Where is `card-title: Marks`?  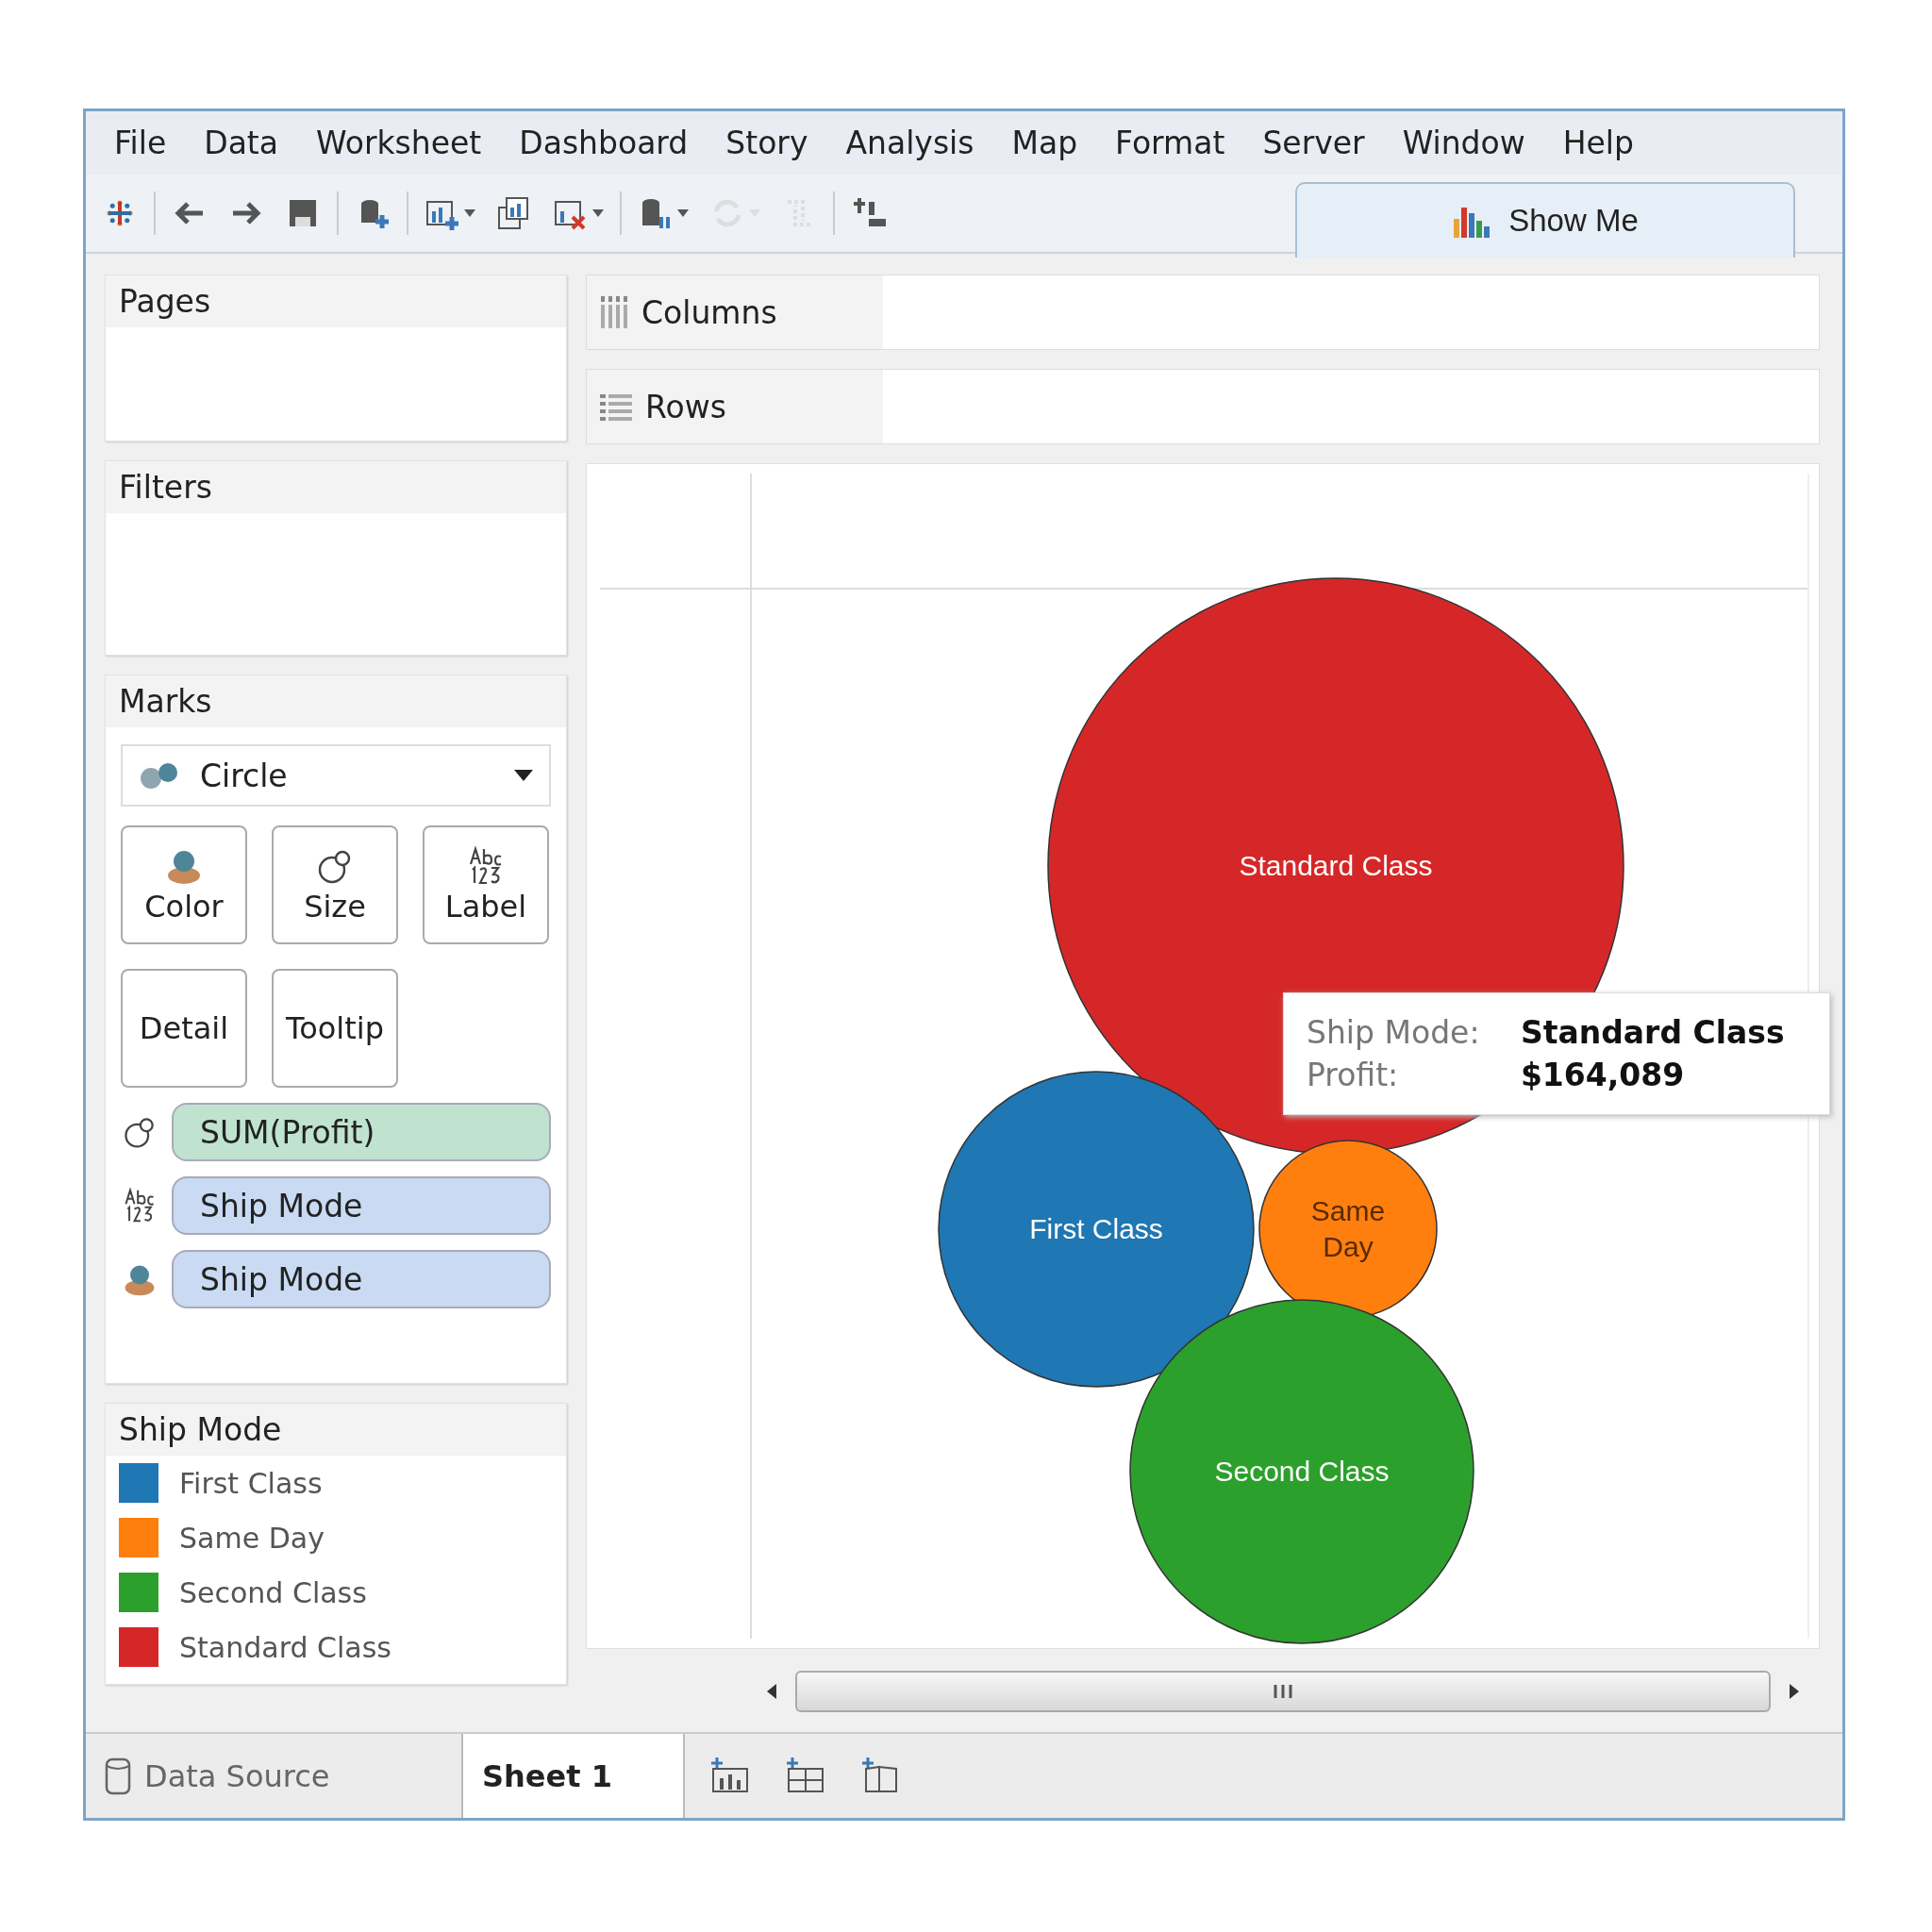
card-title: Marks is located at coordinates (336, 702).